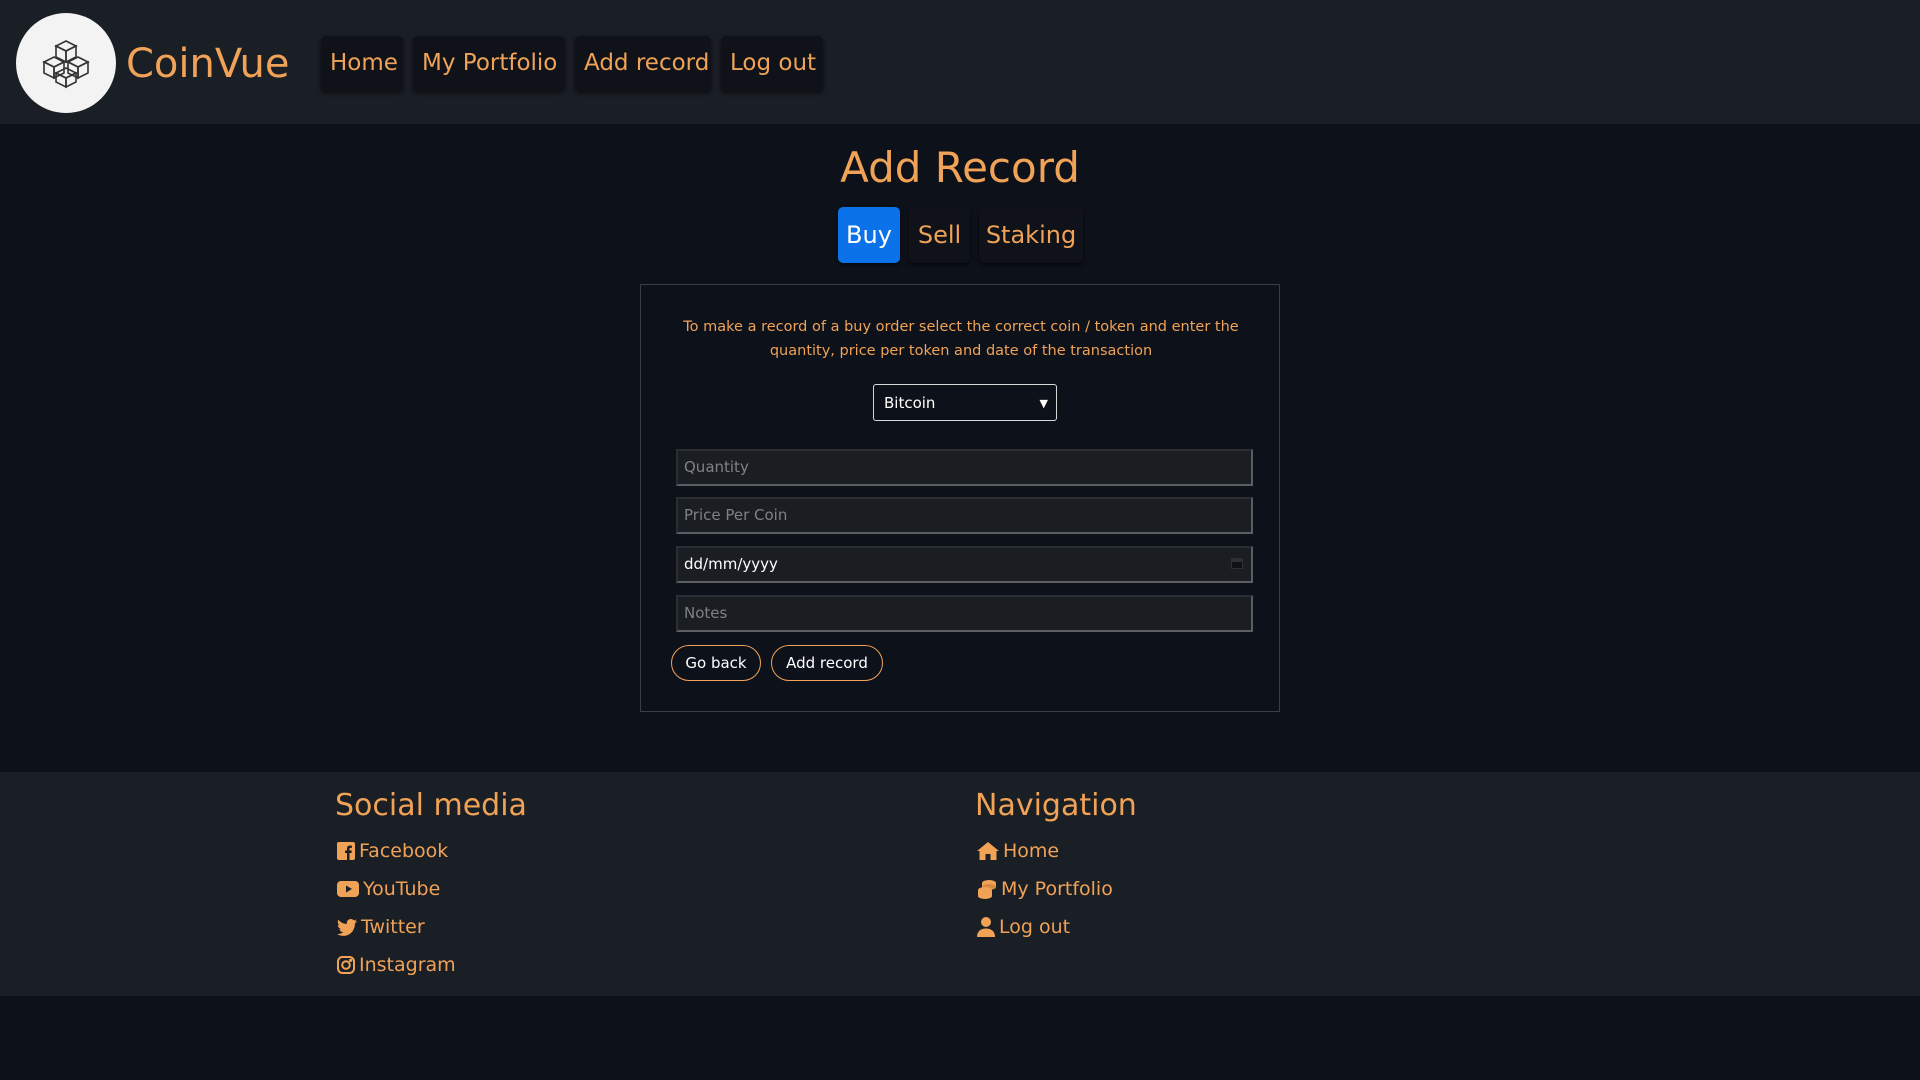 The height and width of the screenshot is (1080, 1920). I want to click on footer-link-label: Log out, so click(1035, 927).